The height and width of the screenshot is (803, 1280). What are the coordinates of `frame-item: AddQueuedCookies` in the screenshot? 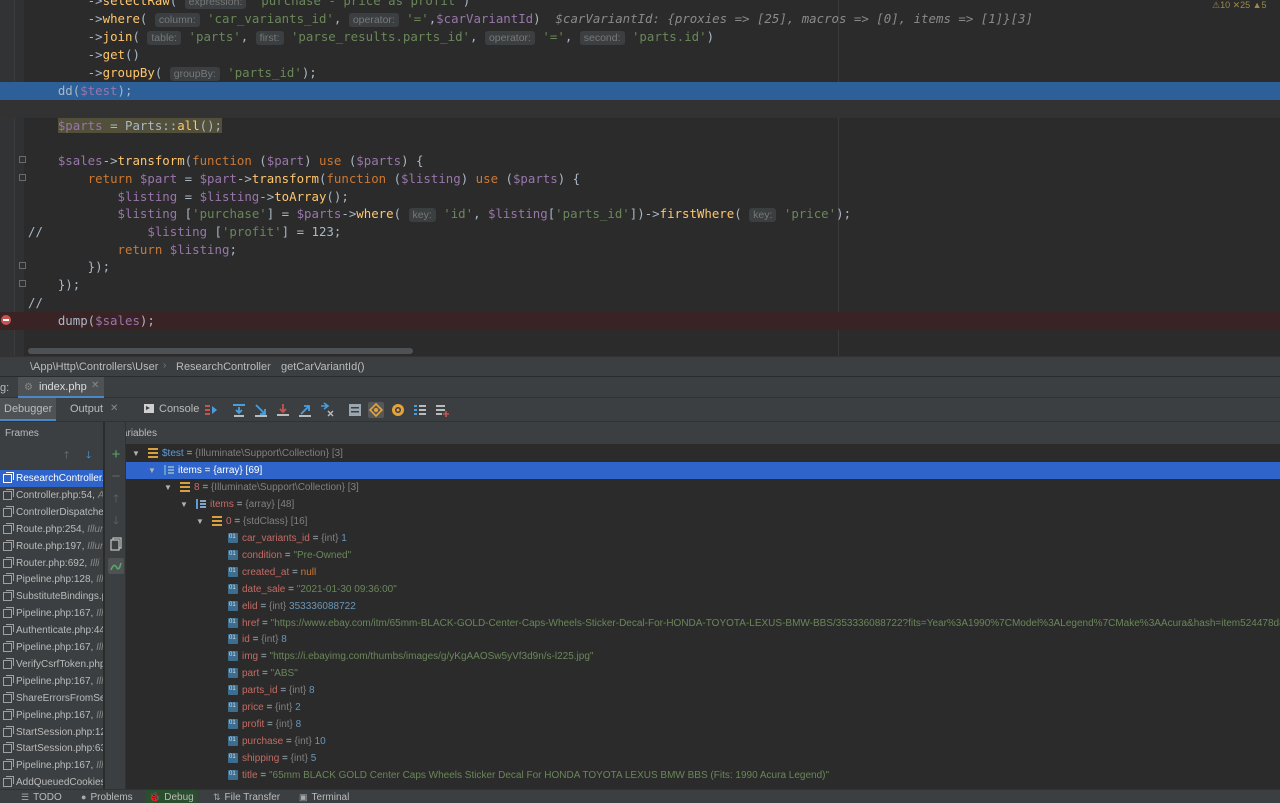 It's located at (51, 781).